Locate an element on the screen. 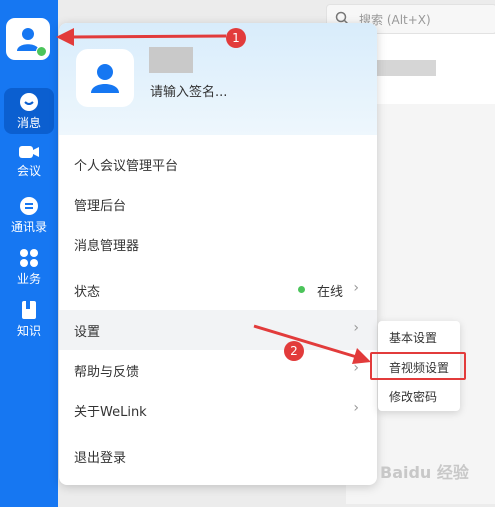 The height and width of the screenshot is (507, 495). rail-label-business: 业务 is located at coordinates (28, 279).